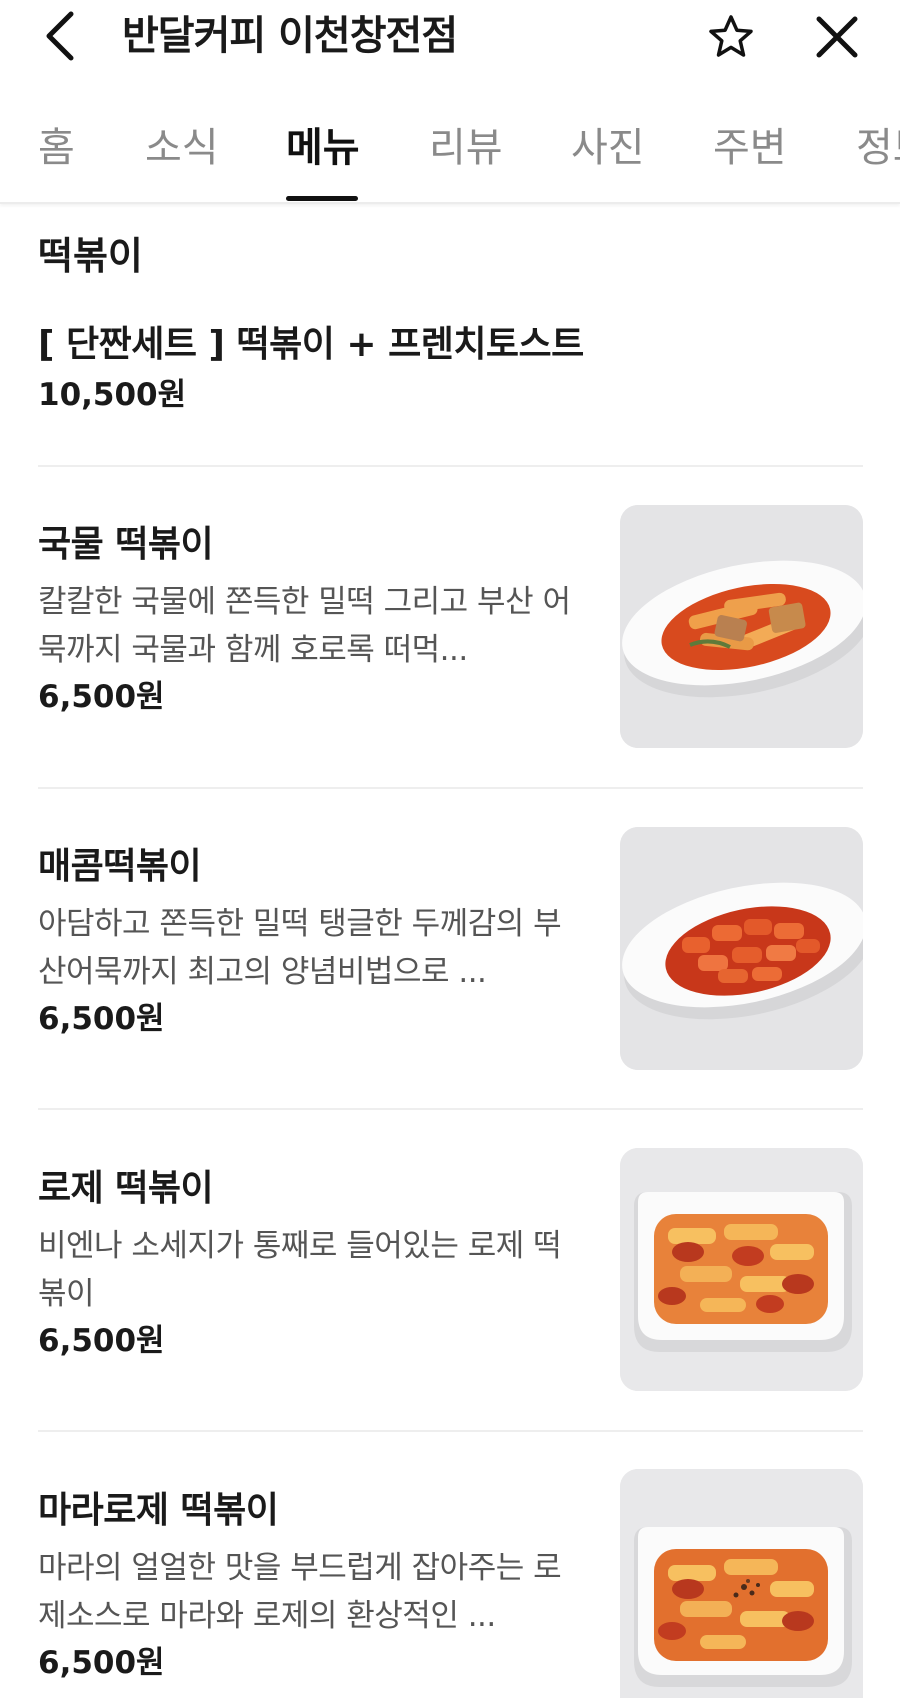 This screenshot has height=1698, width=900. I want to click on tab-home: 홈, so click(56, 148).